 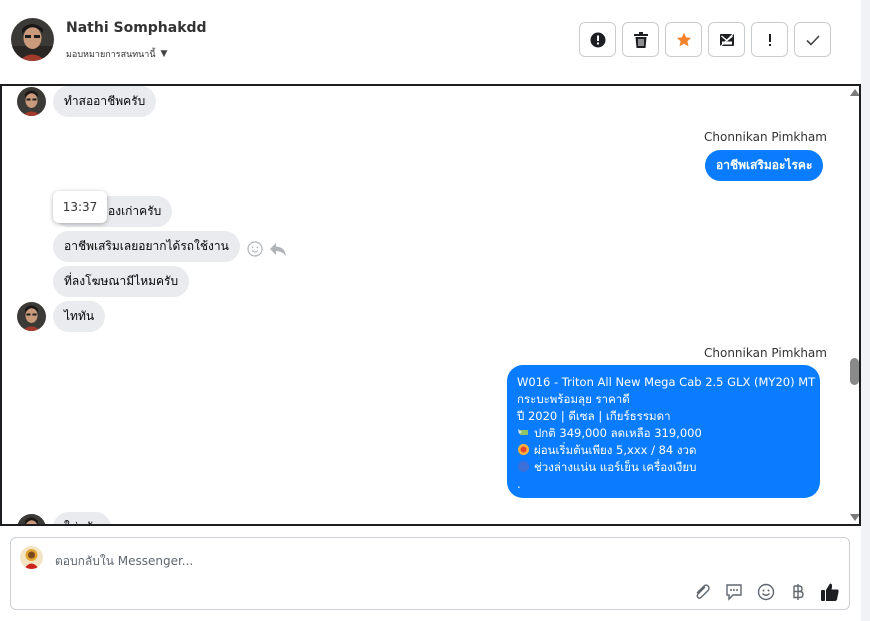 I want to click on mark-done-button, so click(x=812, y=39).